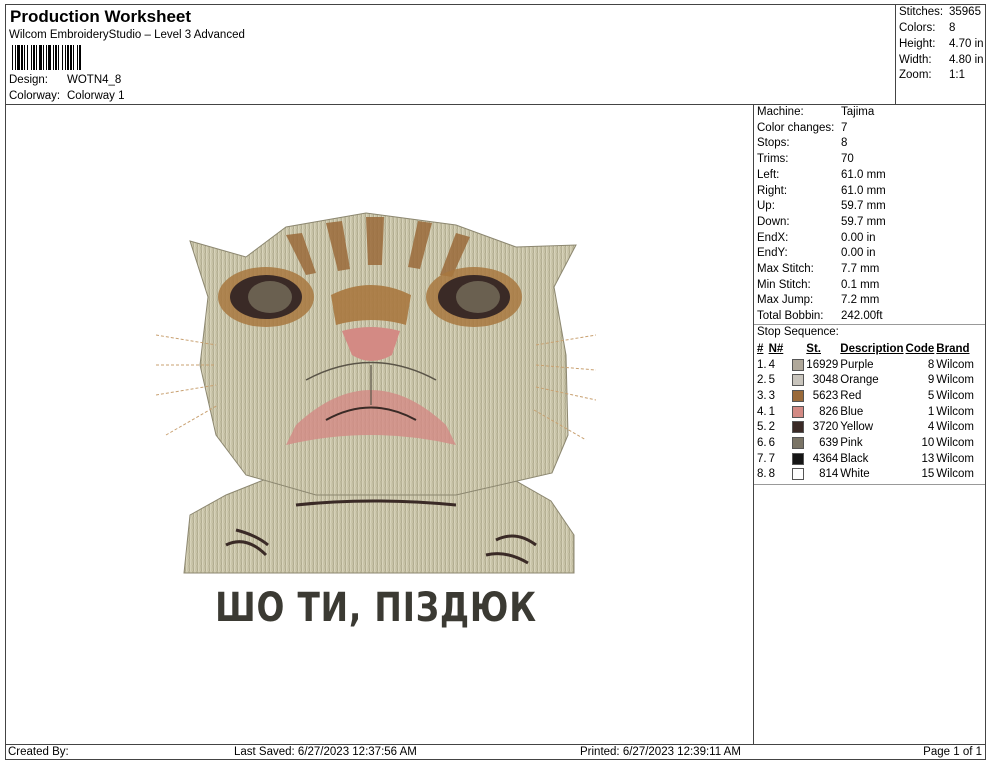  What do you see at coordinates (920, 348) in the screenshot?
I see `col-code: Code` at bounding box center [920, 348].